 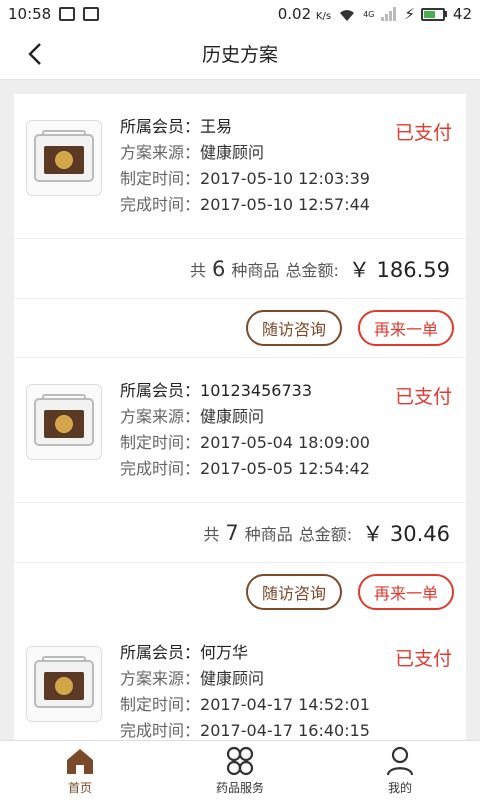 What do you see at coordinates (240, 533) in the screenshot?
I see `order-total: 共 7 种商品 总金额: ￥ 30.46` at bounding box center [240, 533].